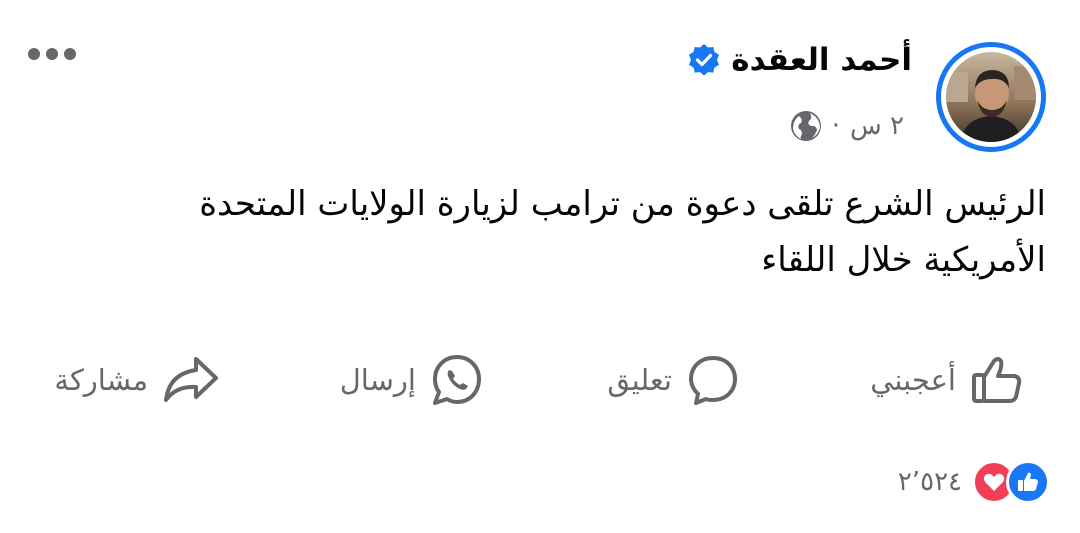 The width and height of the screenshot is (1080, 533). What do you see at coordinates (877, 126) in the screenshot?
I see `post-time: ٢ س` at bounding box center [877, 126].